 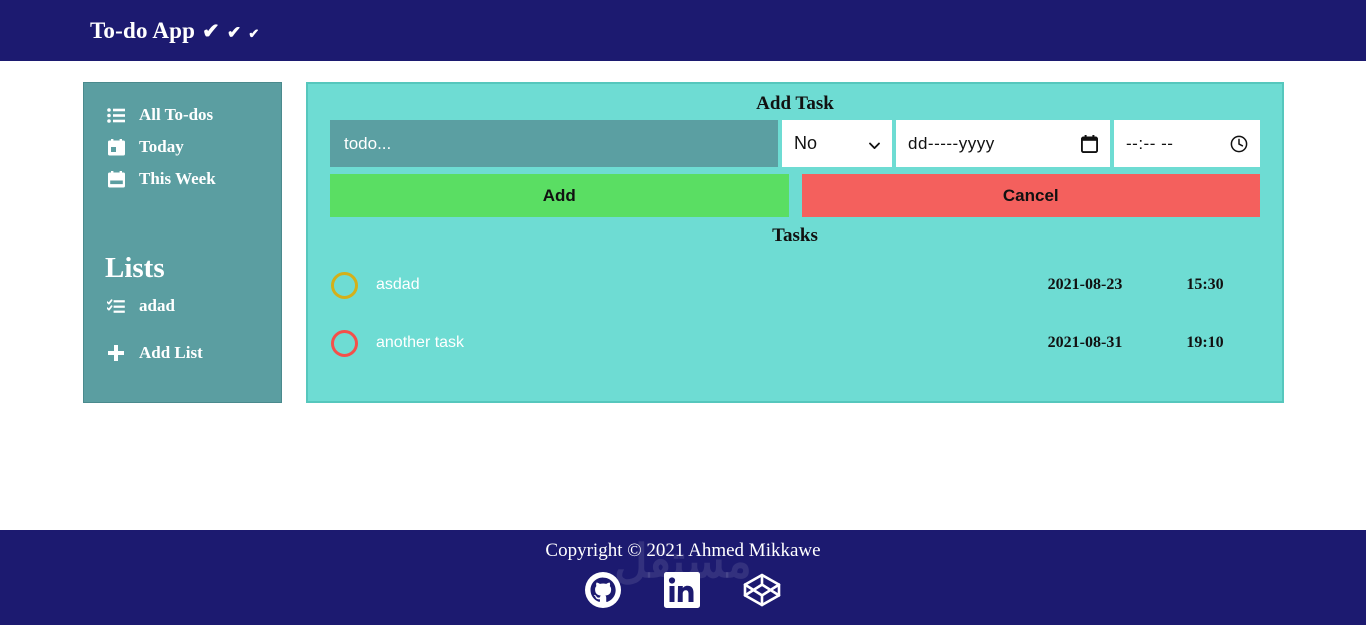 I want to click on add-button: Add, so click(x=559, y=195).